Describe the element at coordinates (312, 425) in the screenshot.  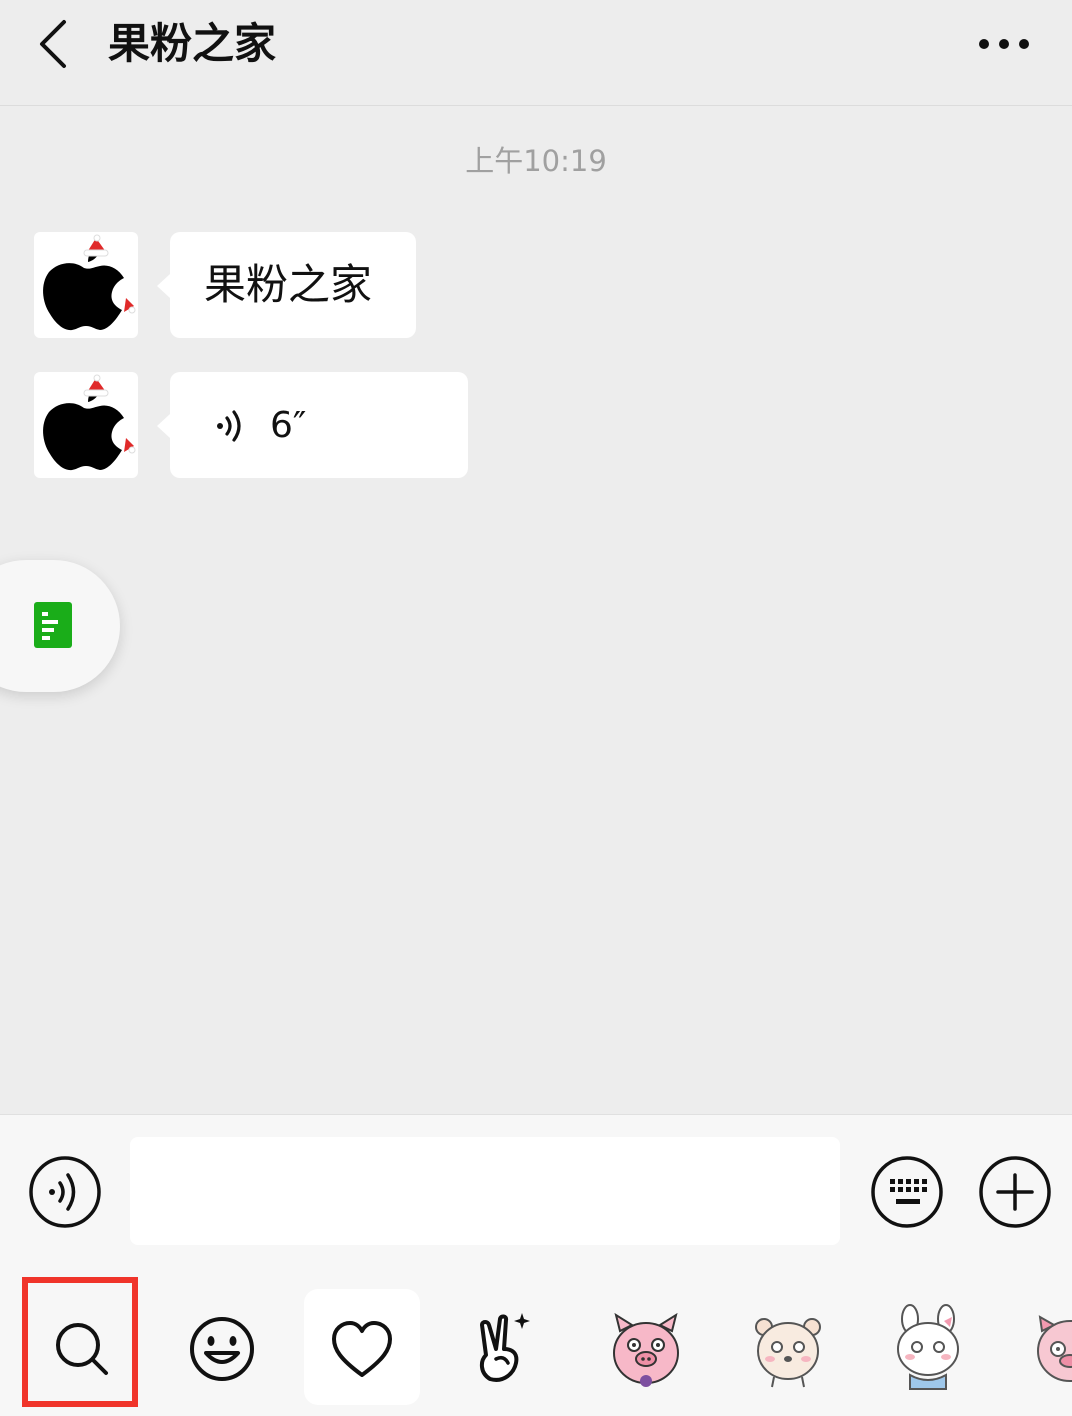
I see `voice-message-bubble: 6″` at that location.